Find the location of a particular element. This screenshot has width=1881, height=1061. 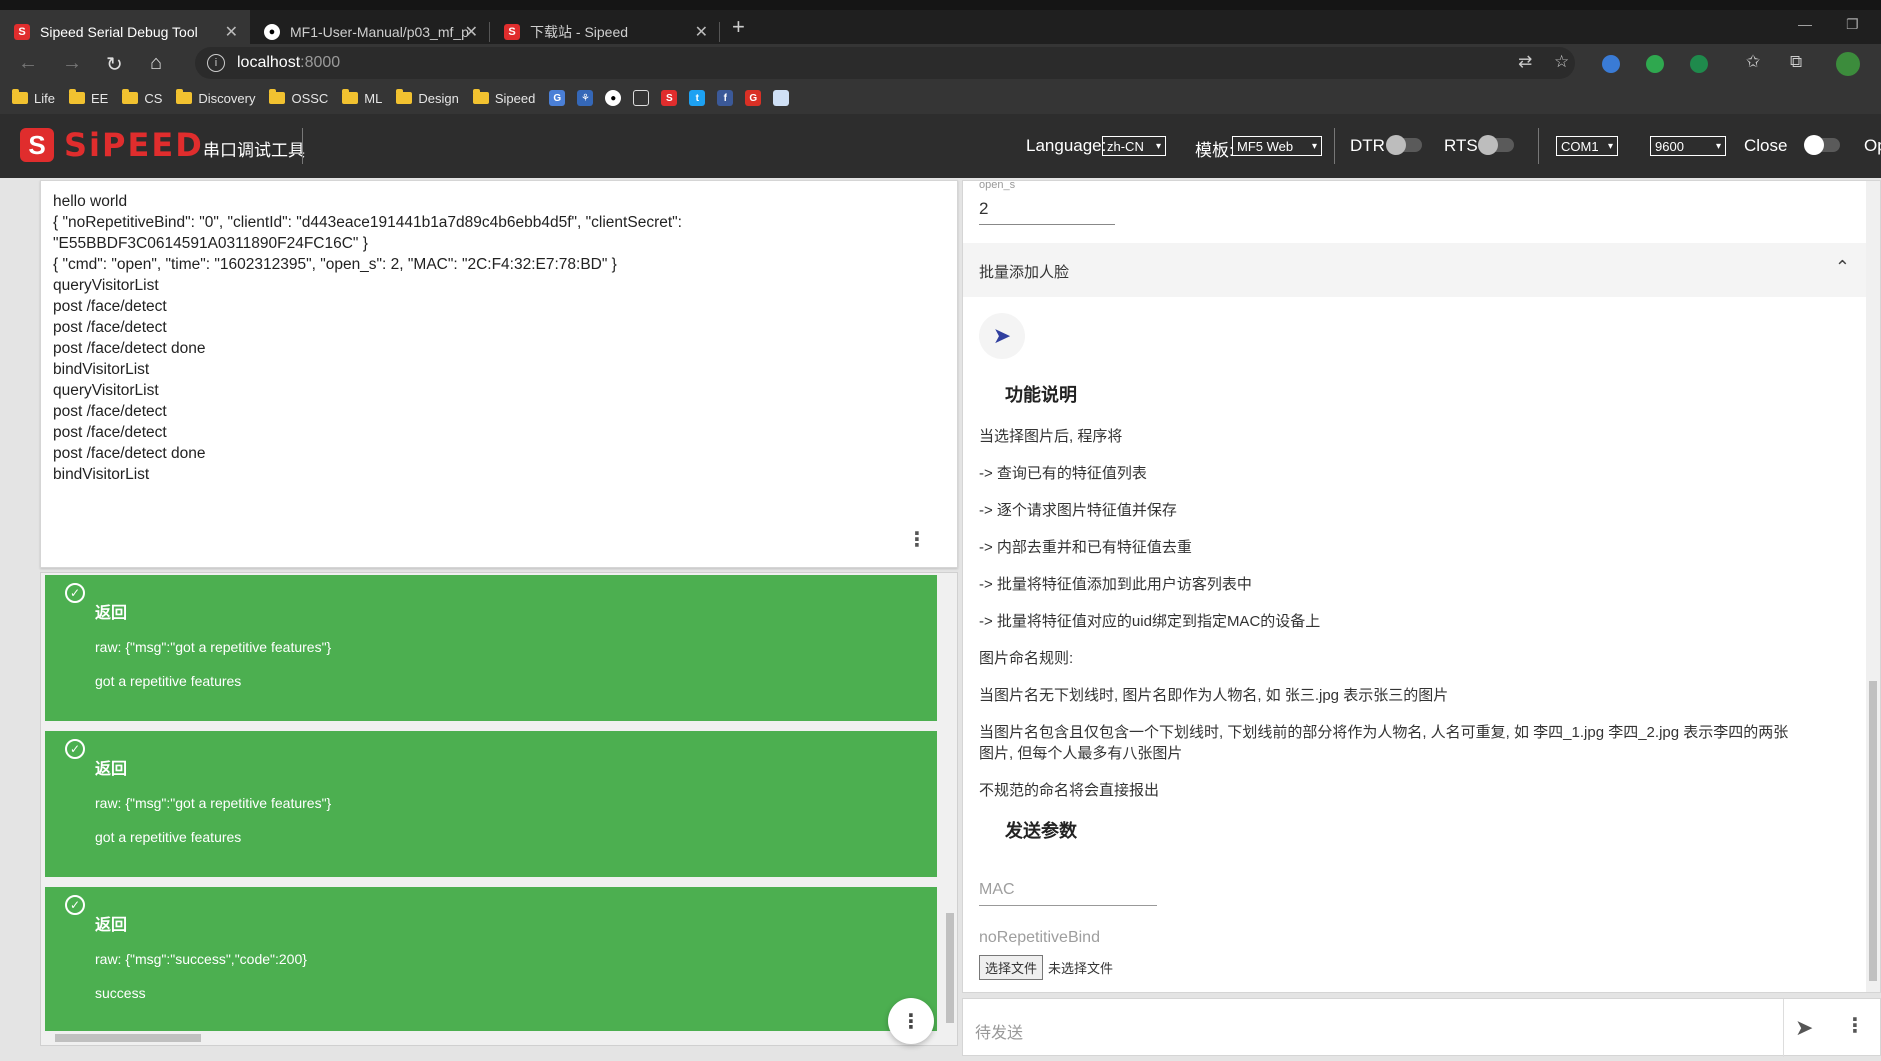

bookmark-ee: EE is located at coordinates (88, 97).